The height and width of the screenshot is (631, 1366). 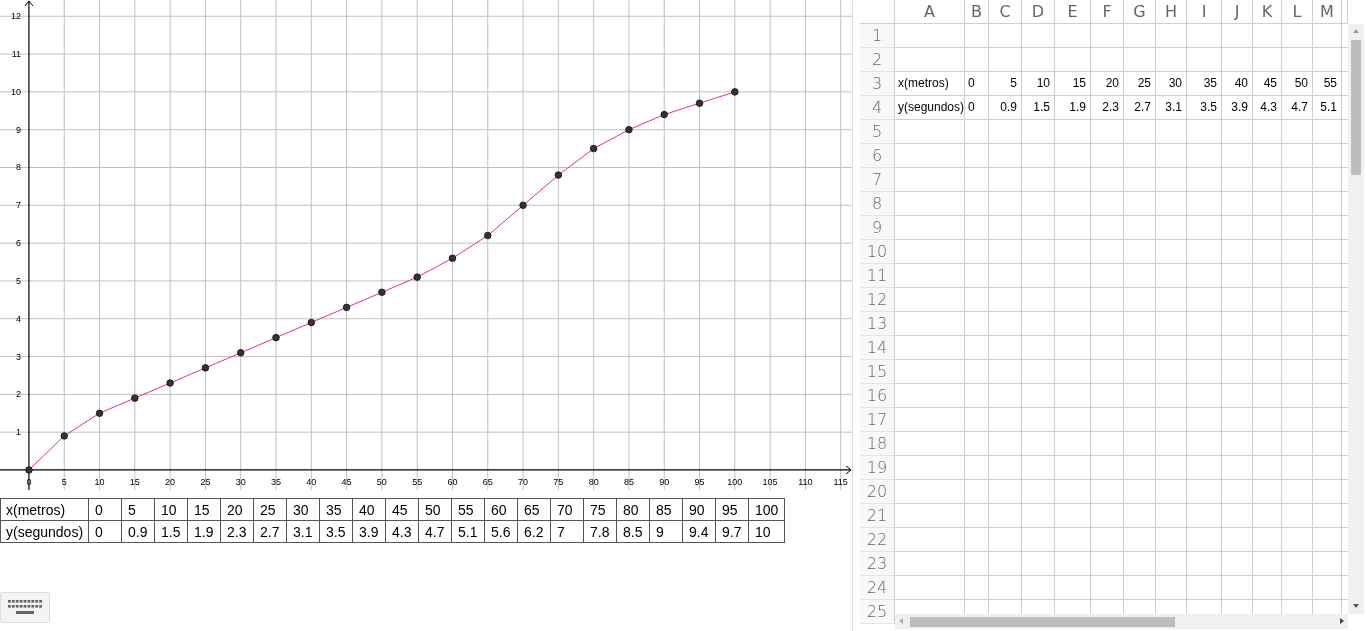 I want to click on row-number: 8, so click(x=877, y=204).